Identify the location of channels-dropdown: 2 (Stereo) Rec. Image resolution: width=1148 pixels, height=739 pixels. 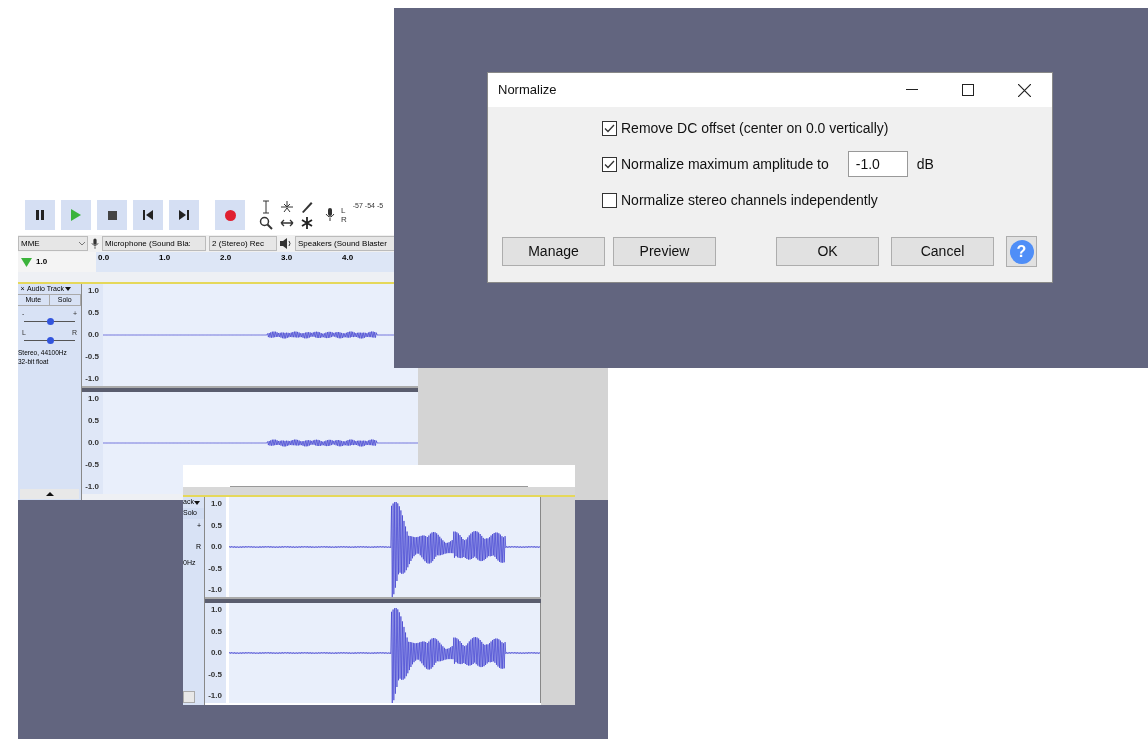
(243, 243).